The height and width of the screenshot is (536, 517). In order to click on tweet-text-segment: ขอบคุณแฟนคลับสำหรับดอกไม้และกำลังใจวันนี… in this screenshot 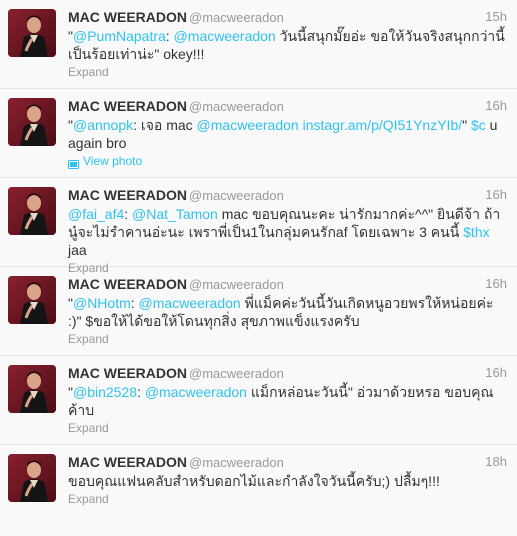, I will do `click(254, 481)`.